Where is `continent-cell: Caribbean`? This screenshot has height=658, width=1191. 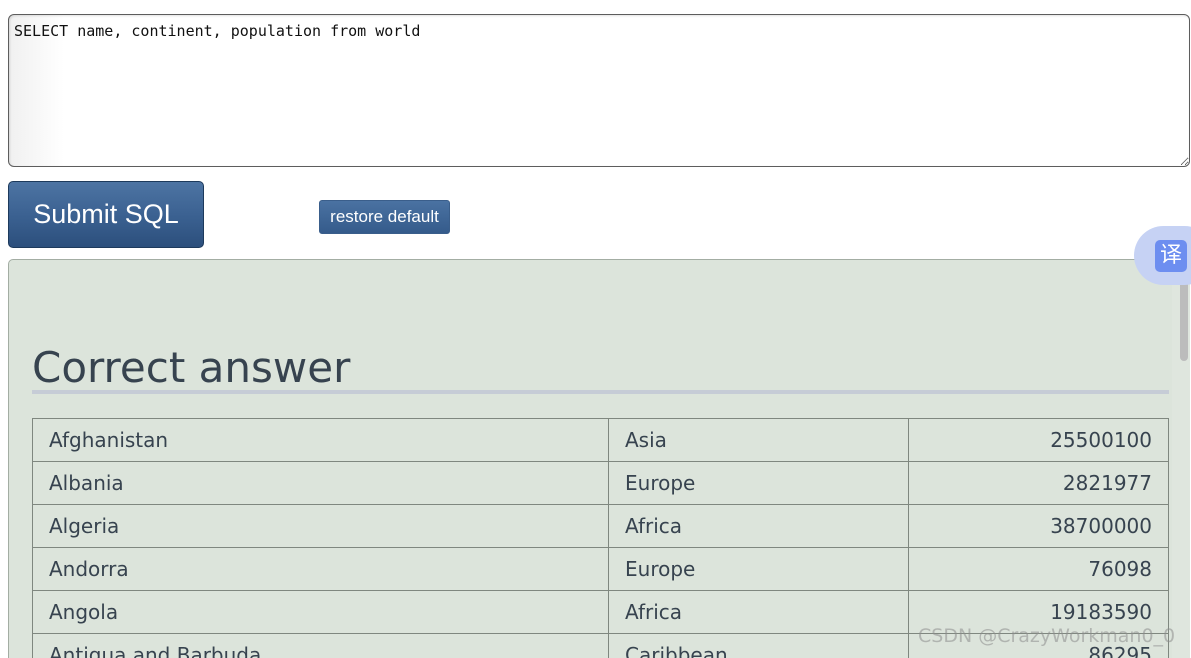
continent-cell: Caribbean is located at coordinates (758, 645).